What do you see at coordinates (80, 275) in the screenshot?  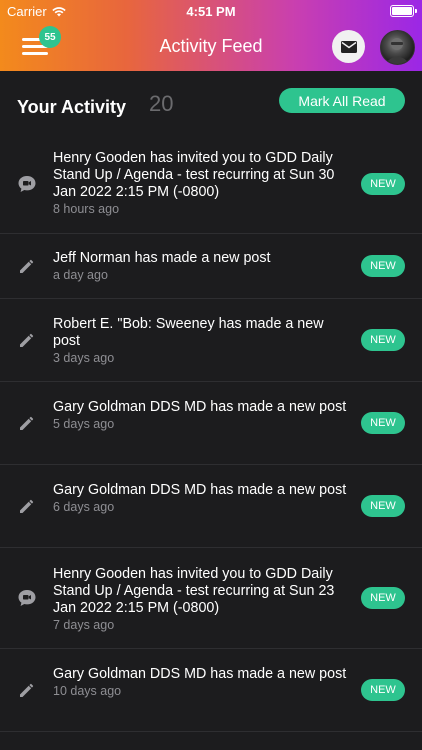 I see `item-time: a day ago` at bounding box center [80, 275].